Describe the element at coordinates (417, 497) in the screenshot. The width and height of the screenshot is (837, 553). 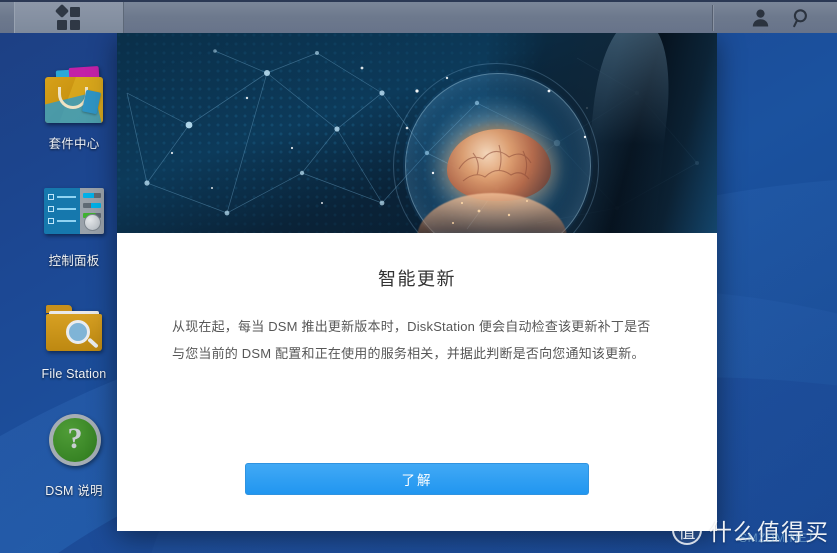
I see `dialog-footer: 了解` at that location.